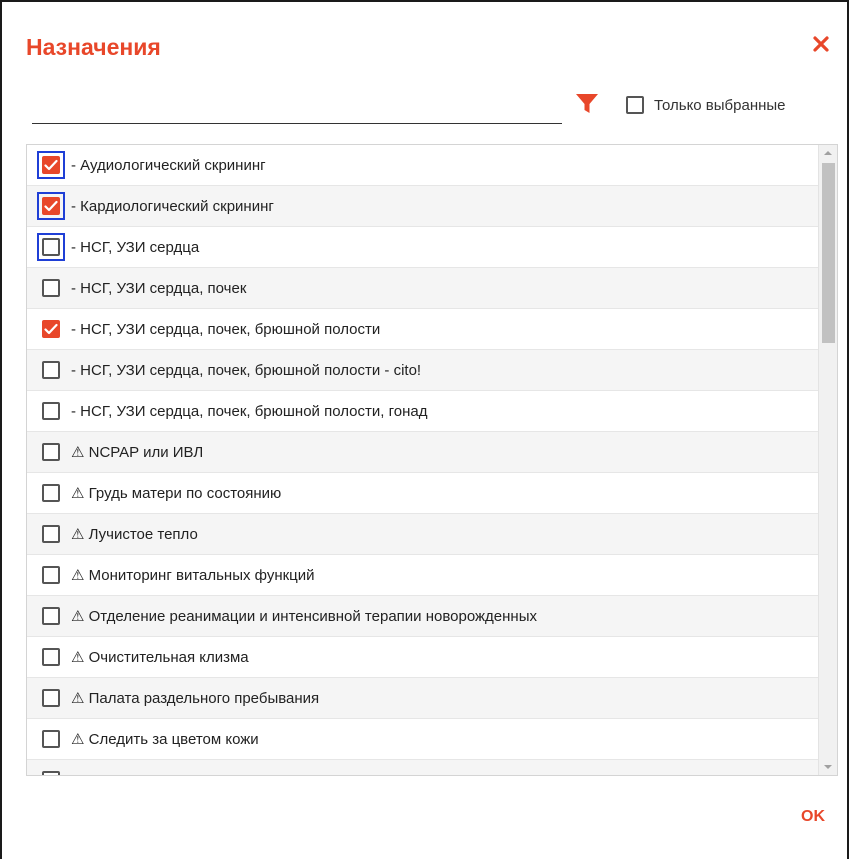 The image size is (849, 859). I want to click on list-item: - НСГ, УЗИ сердца, so click(423, 247).